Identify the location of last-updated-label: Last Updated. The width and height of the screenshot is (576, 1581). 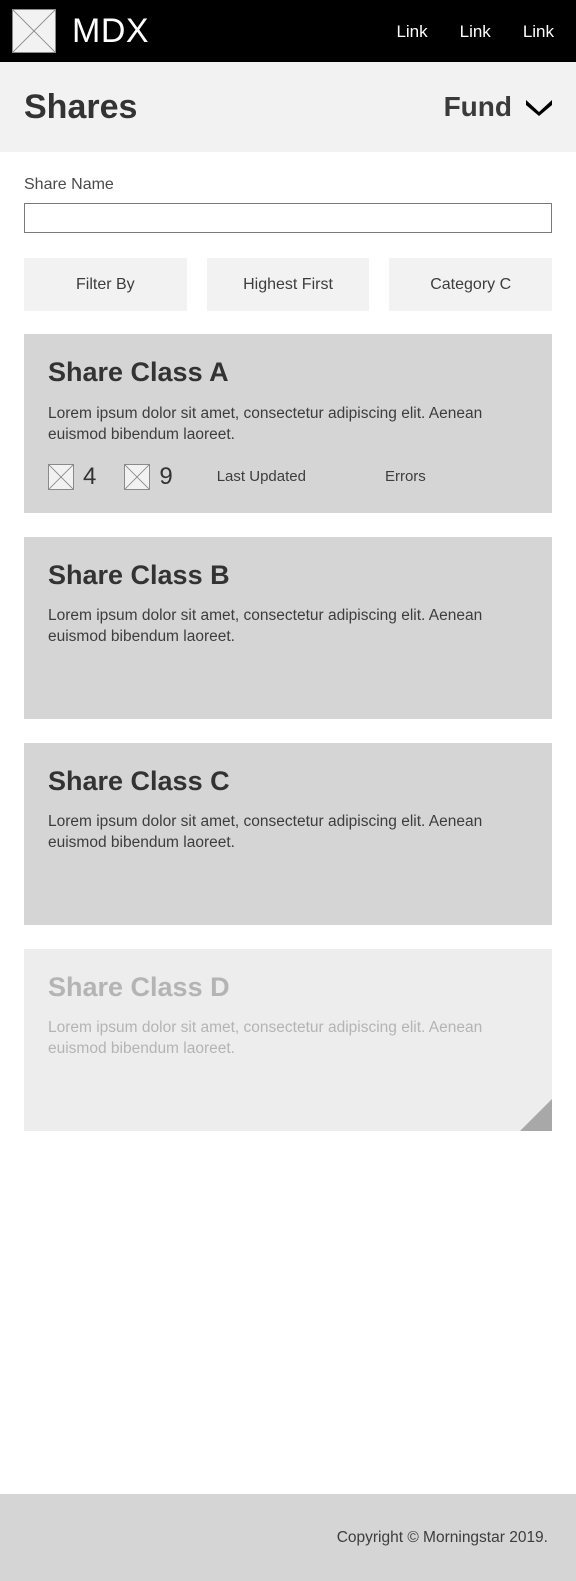
(261, 477).